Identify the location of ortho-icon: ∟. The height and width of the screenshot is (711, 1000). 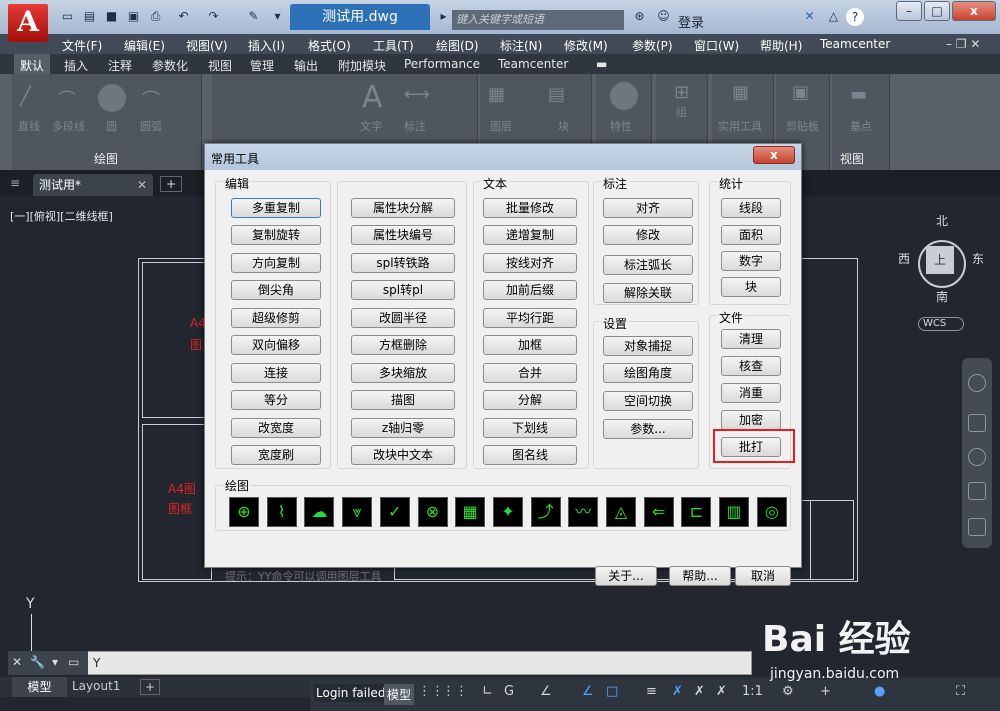
(487, 691).